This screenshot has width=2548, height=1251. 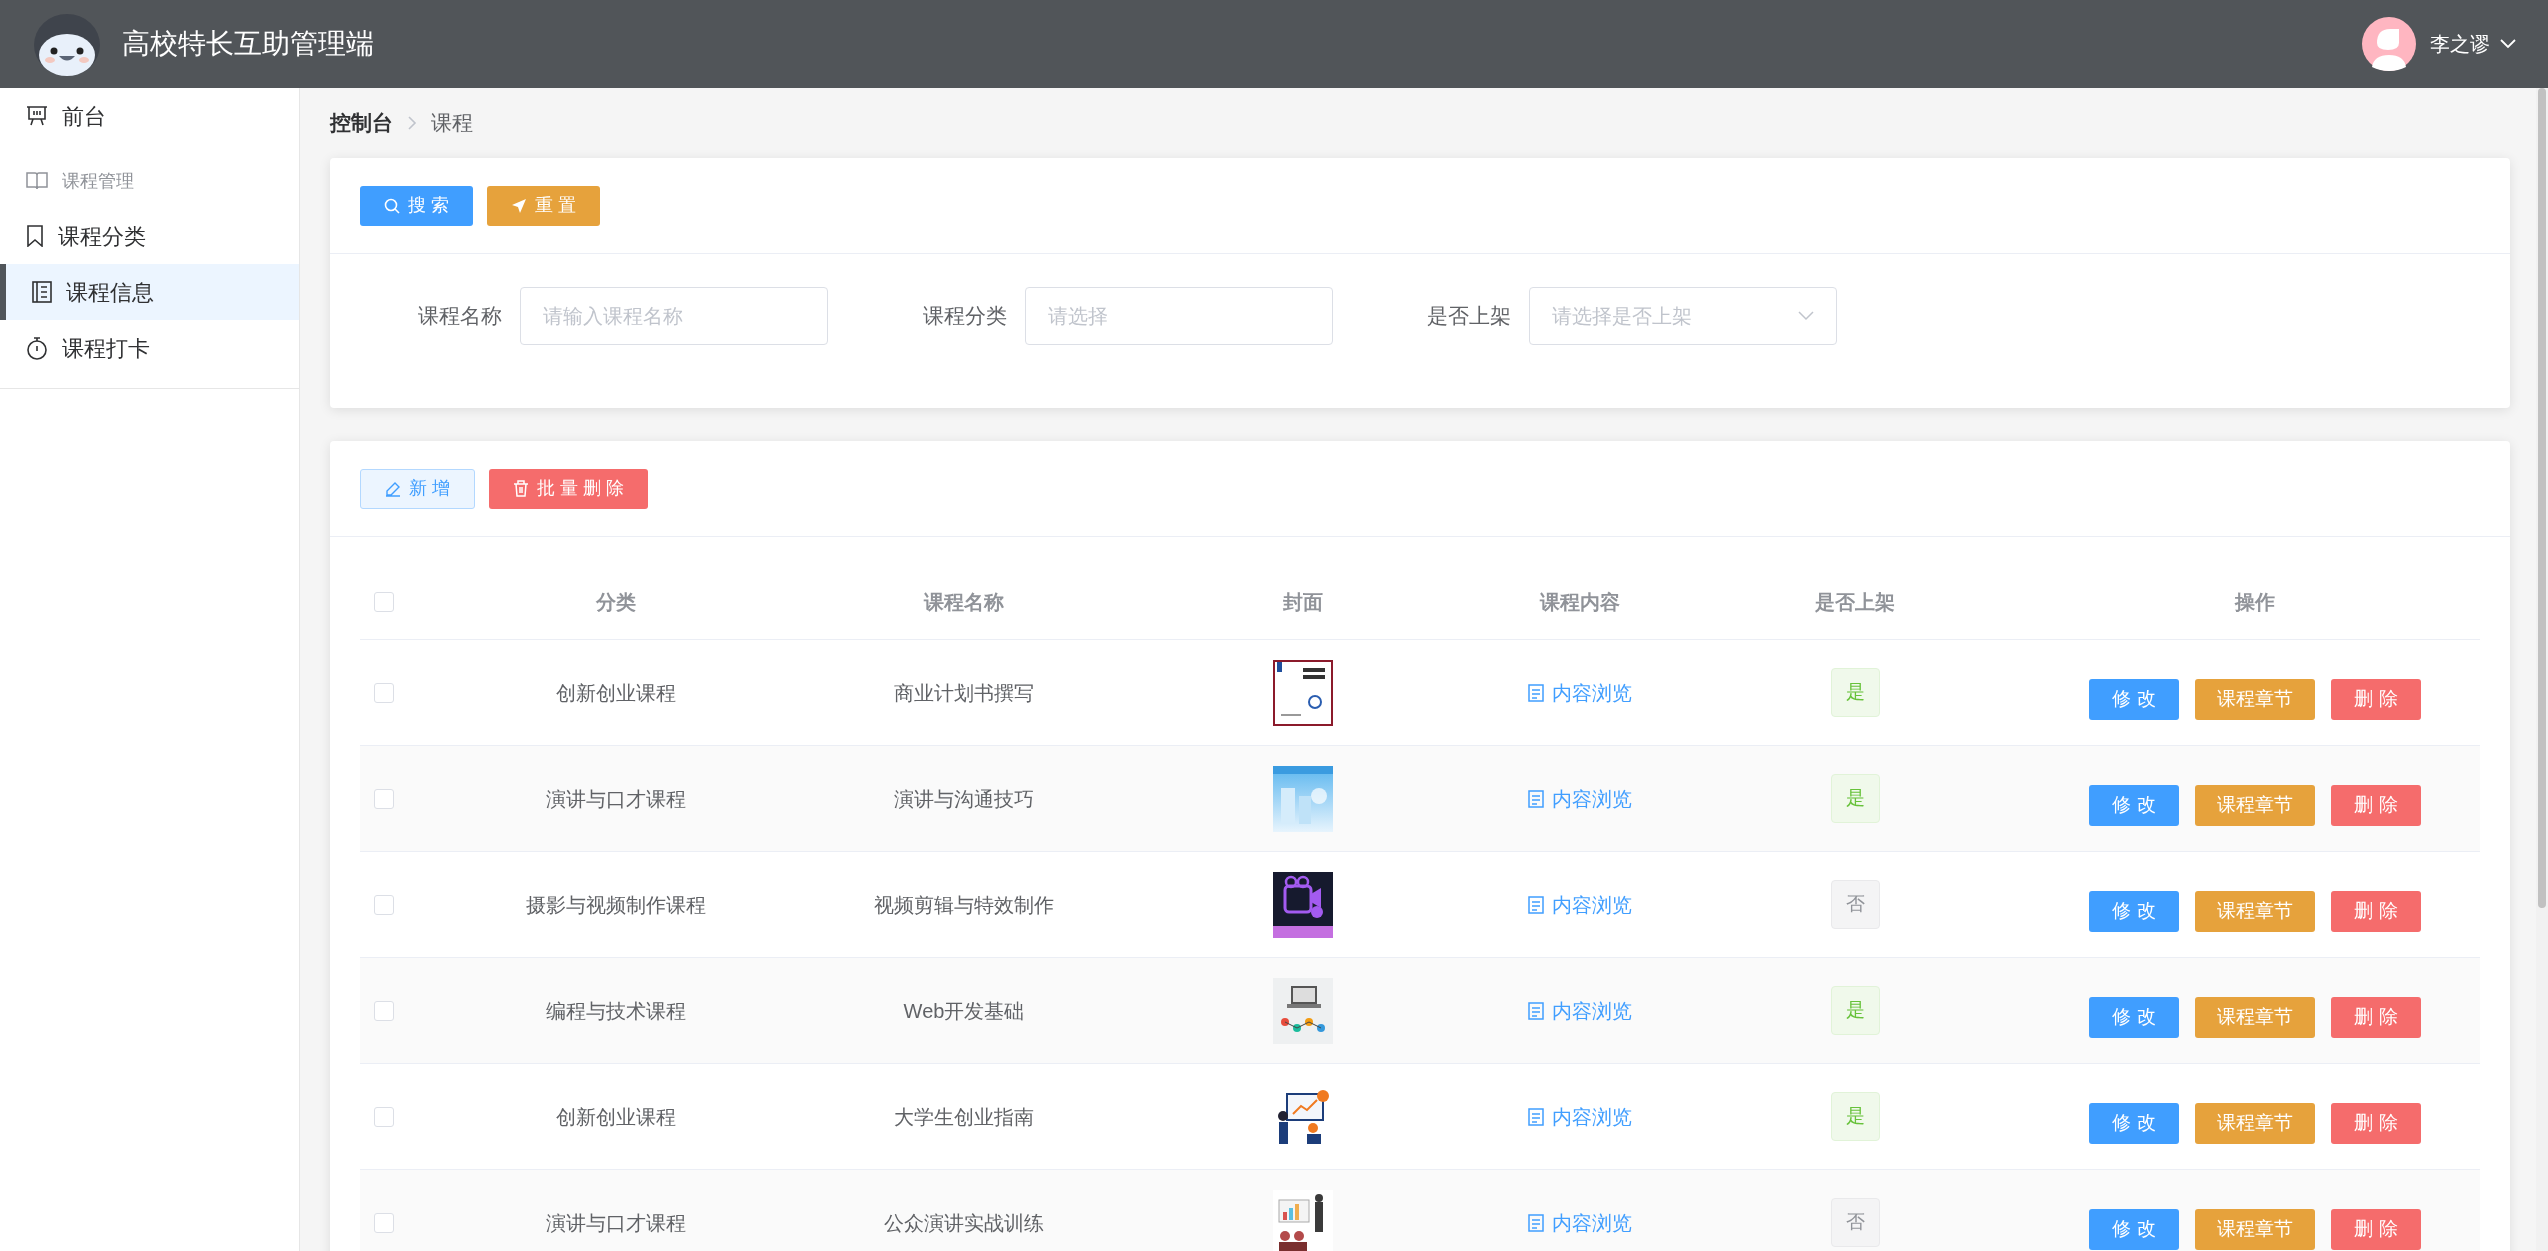 I want to click on sidebar-item: 课程分类, so click(x=149, y=236).